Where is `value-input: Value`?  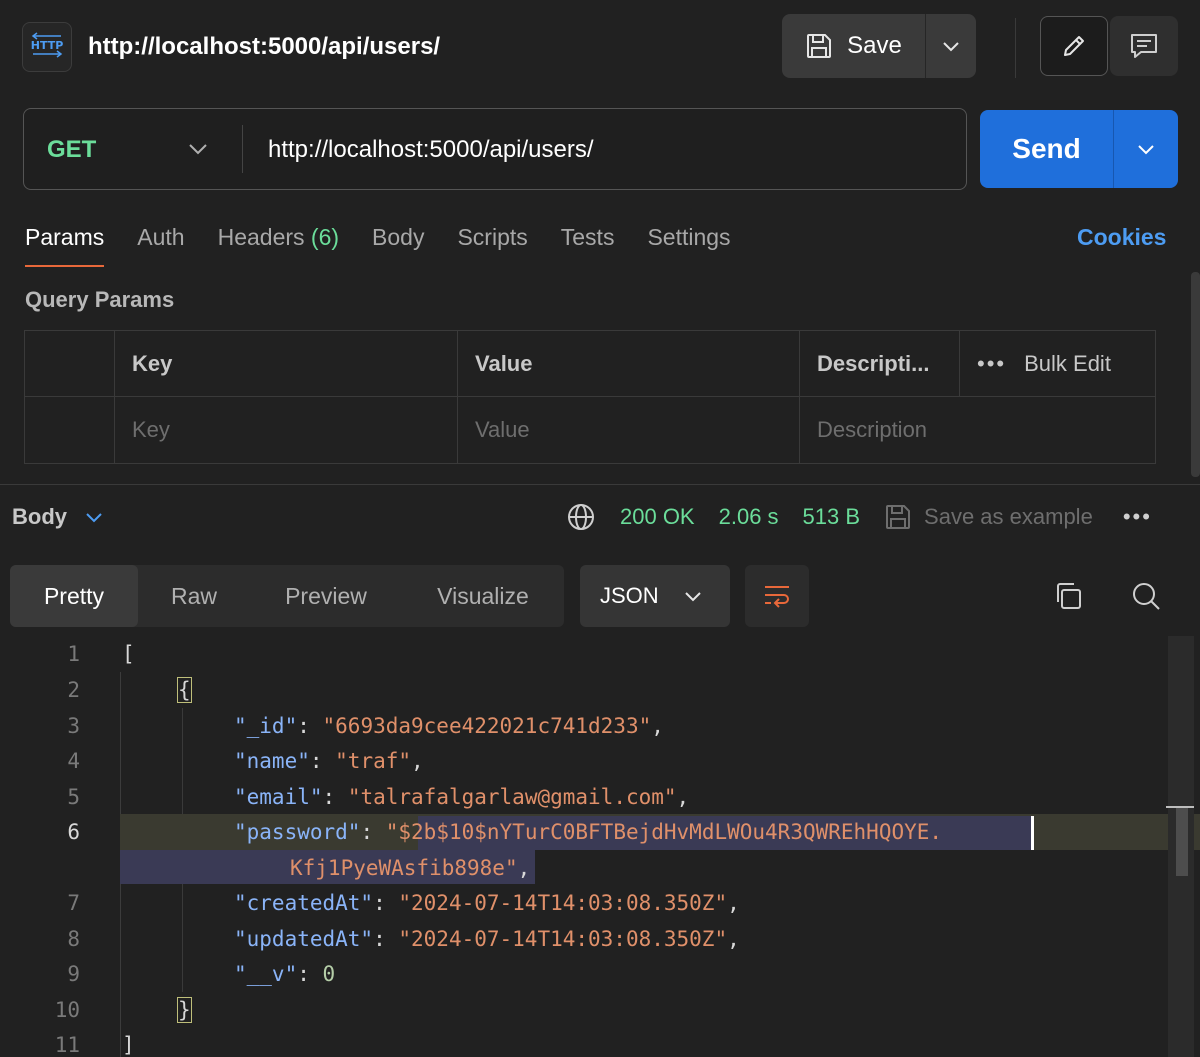 value-input: Value is located at coordinates (629, 430).